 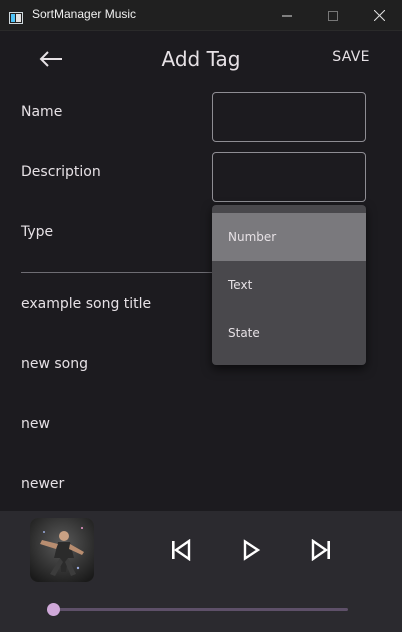 I want to click on album-art, so click(x=62, y=550).